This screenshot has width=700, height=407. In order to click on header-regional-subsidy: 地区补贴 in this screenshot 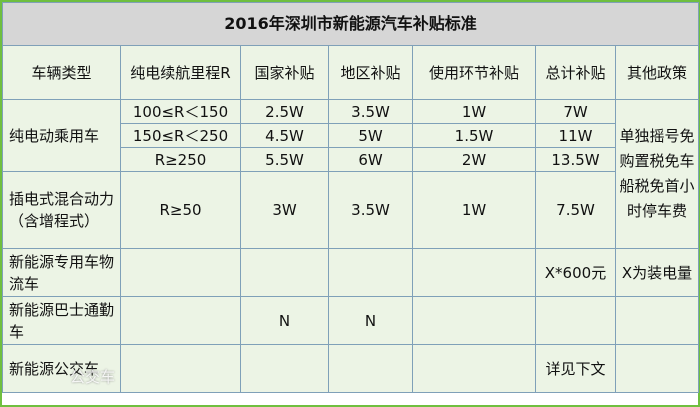, I will do `click(370, 72)`.